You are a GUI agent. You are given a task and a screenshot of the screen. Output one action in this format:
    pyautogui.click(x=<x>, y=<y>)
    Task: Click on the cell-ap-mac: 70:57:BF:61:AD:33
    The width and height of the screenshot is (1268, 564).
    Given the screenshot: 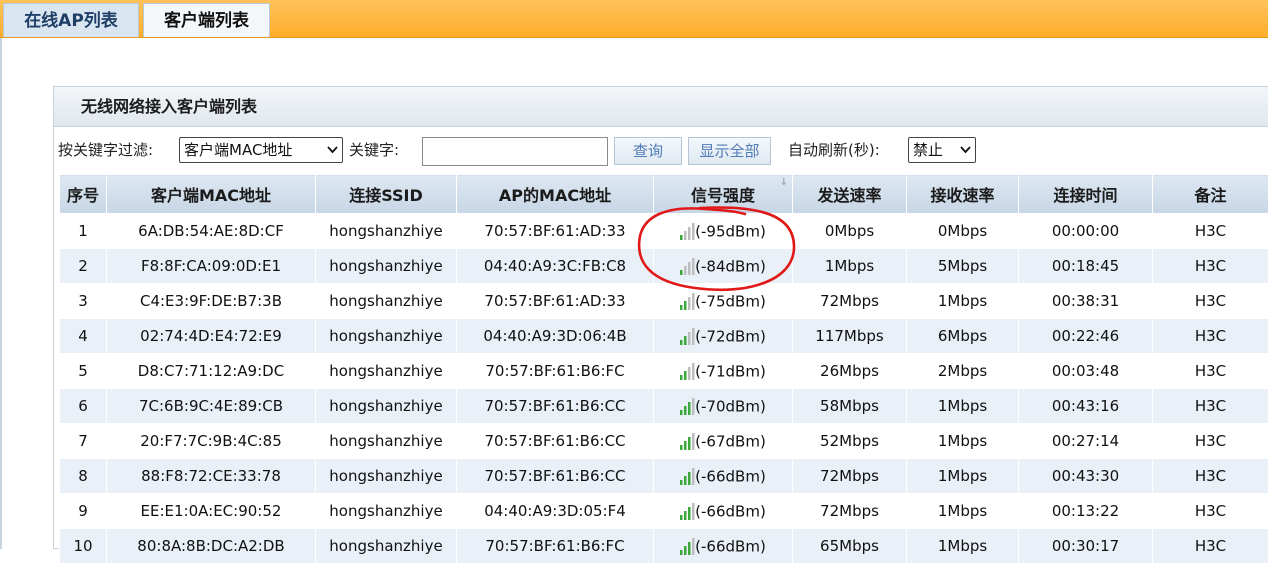 What is the action you would take?
    pyautogui.click(x=555, y=231)
    